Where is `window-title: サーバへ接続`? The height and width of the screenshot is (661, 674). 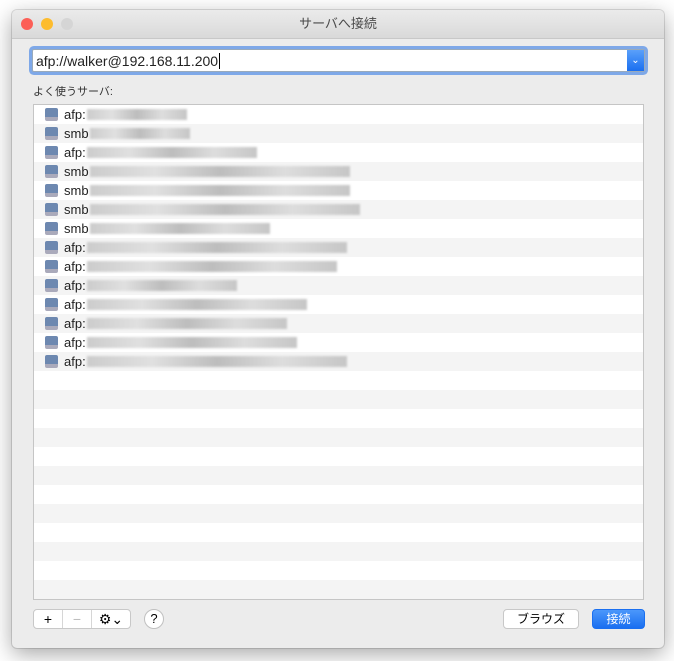
window-title: サーバへ接続 is located at coordinates (338, 23).